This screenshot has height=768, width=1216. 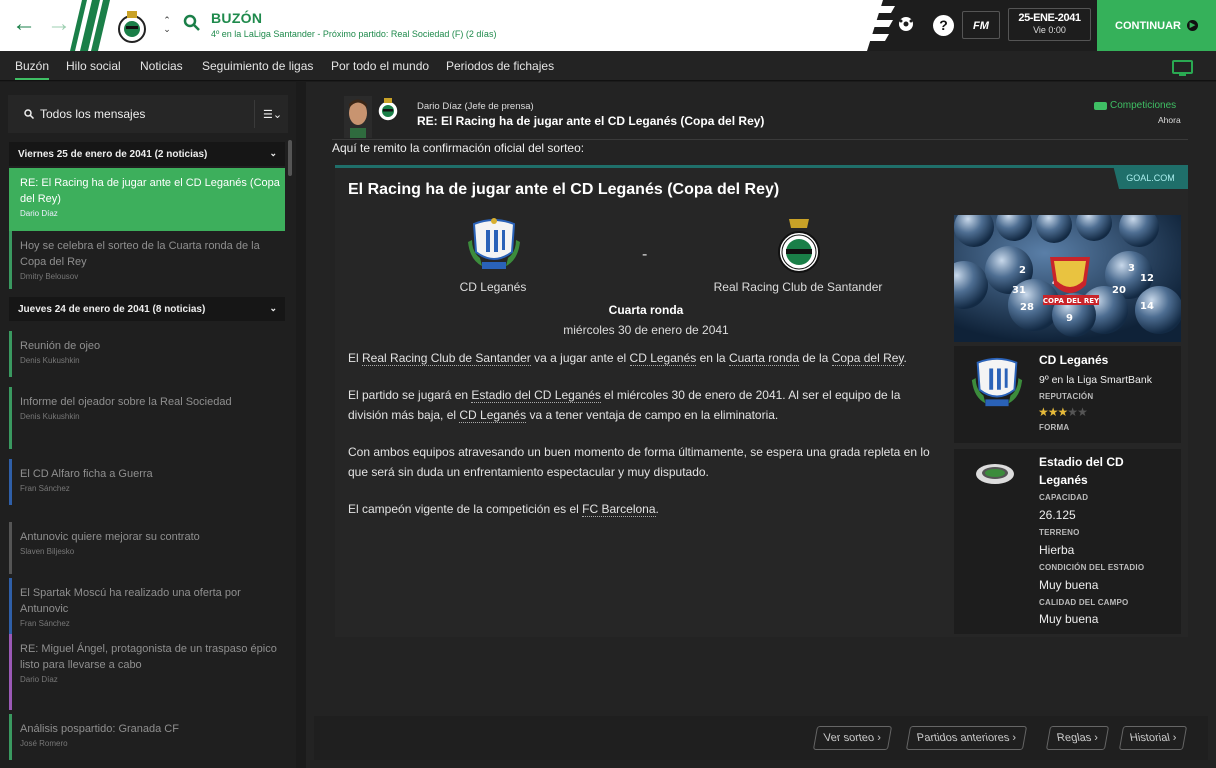 What do you see at coordinates (1049, 18) in the screenshot?
I see `game-date: 25-ENE-2041` at bounding box center [1049, 18].